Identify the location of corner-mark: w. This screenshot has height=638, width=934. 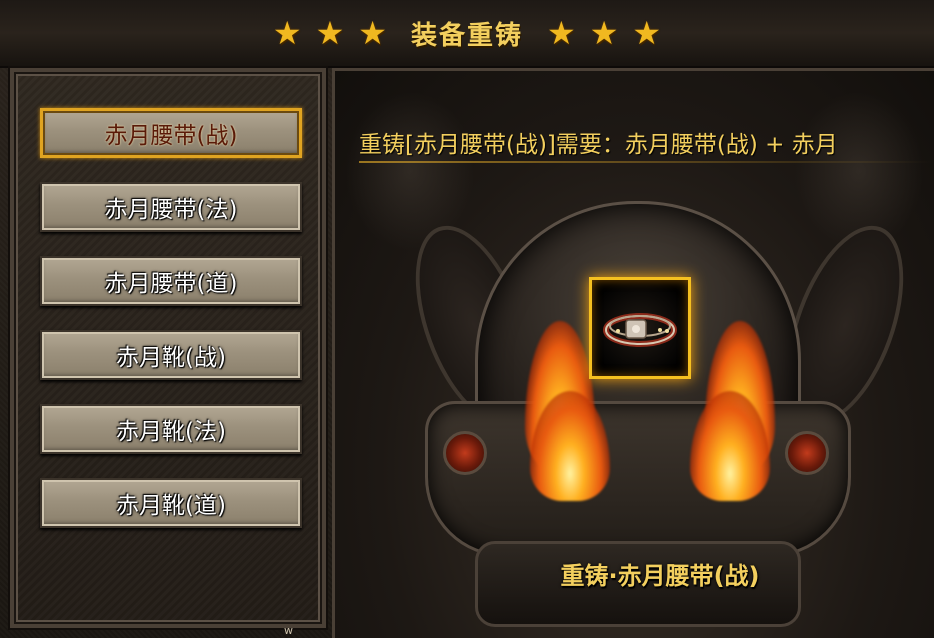
(288, 630).